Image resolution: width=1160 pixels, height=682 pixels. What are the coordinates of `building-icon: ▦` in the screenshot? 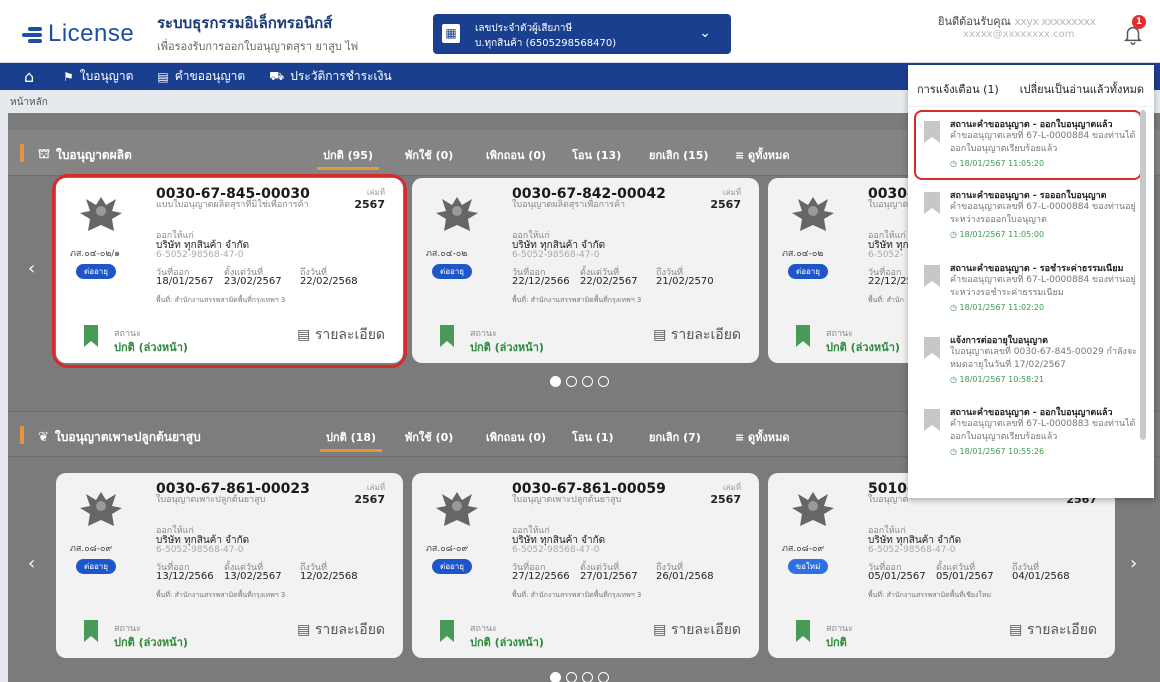 It's located at (451, 33).